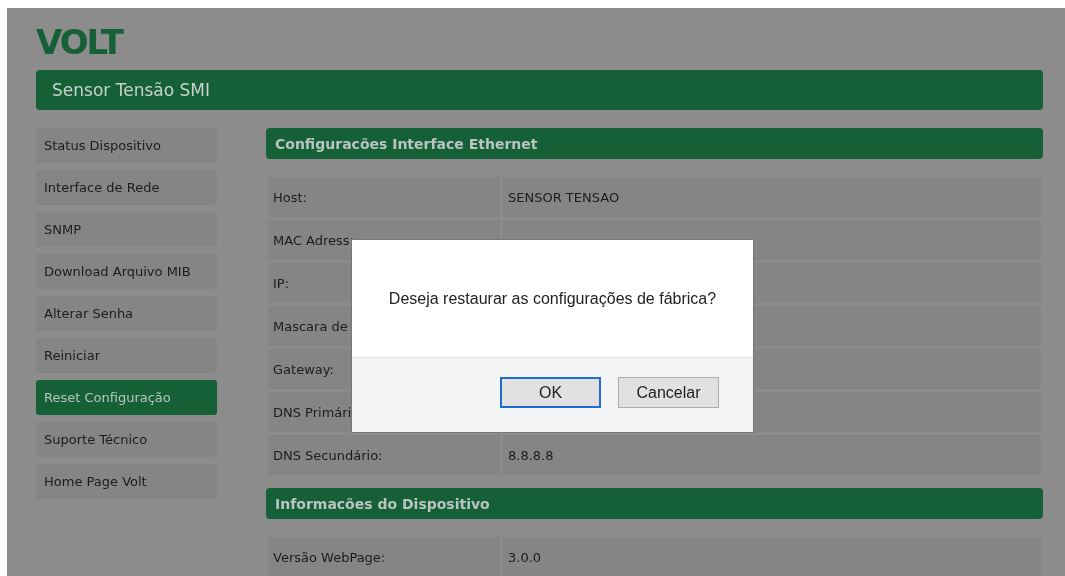 The width and height of the screenshot is (1065, 576). What do you see at coordinates (126, 145) in the screenshot?
I see `sidebar-item: Status Dispositivo` at bounding box center [126, 145].